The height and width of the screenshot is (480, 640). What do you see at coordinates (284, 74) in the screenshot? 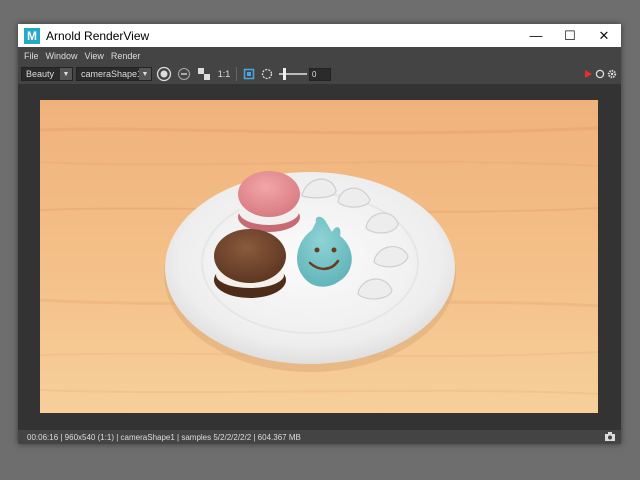
I see `slider-thumb` at bounding box center [284, 74].